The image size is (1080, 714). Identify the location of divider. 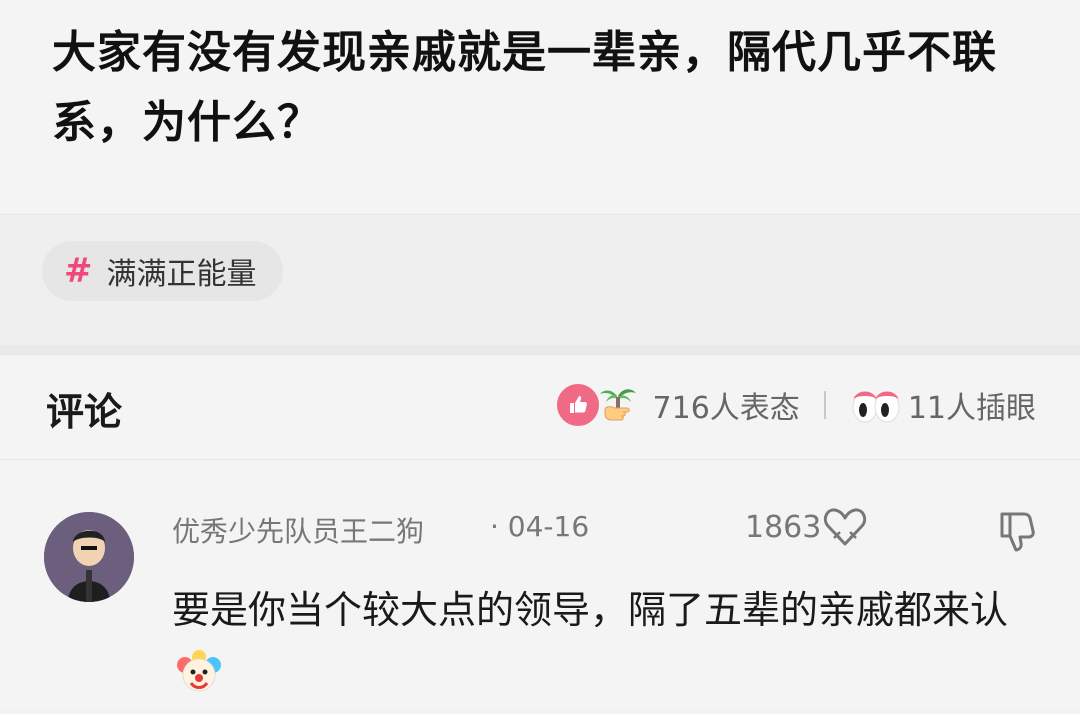
(824, 405).